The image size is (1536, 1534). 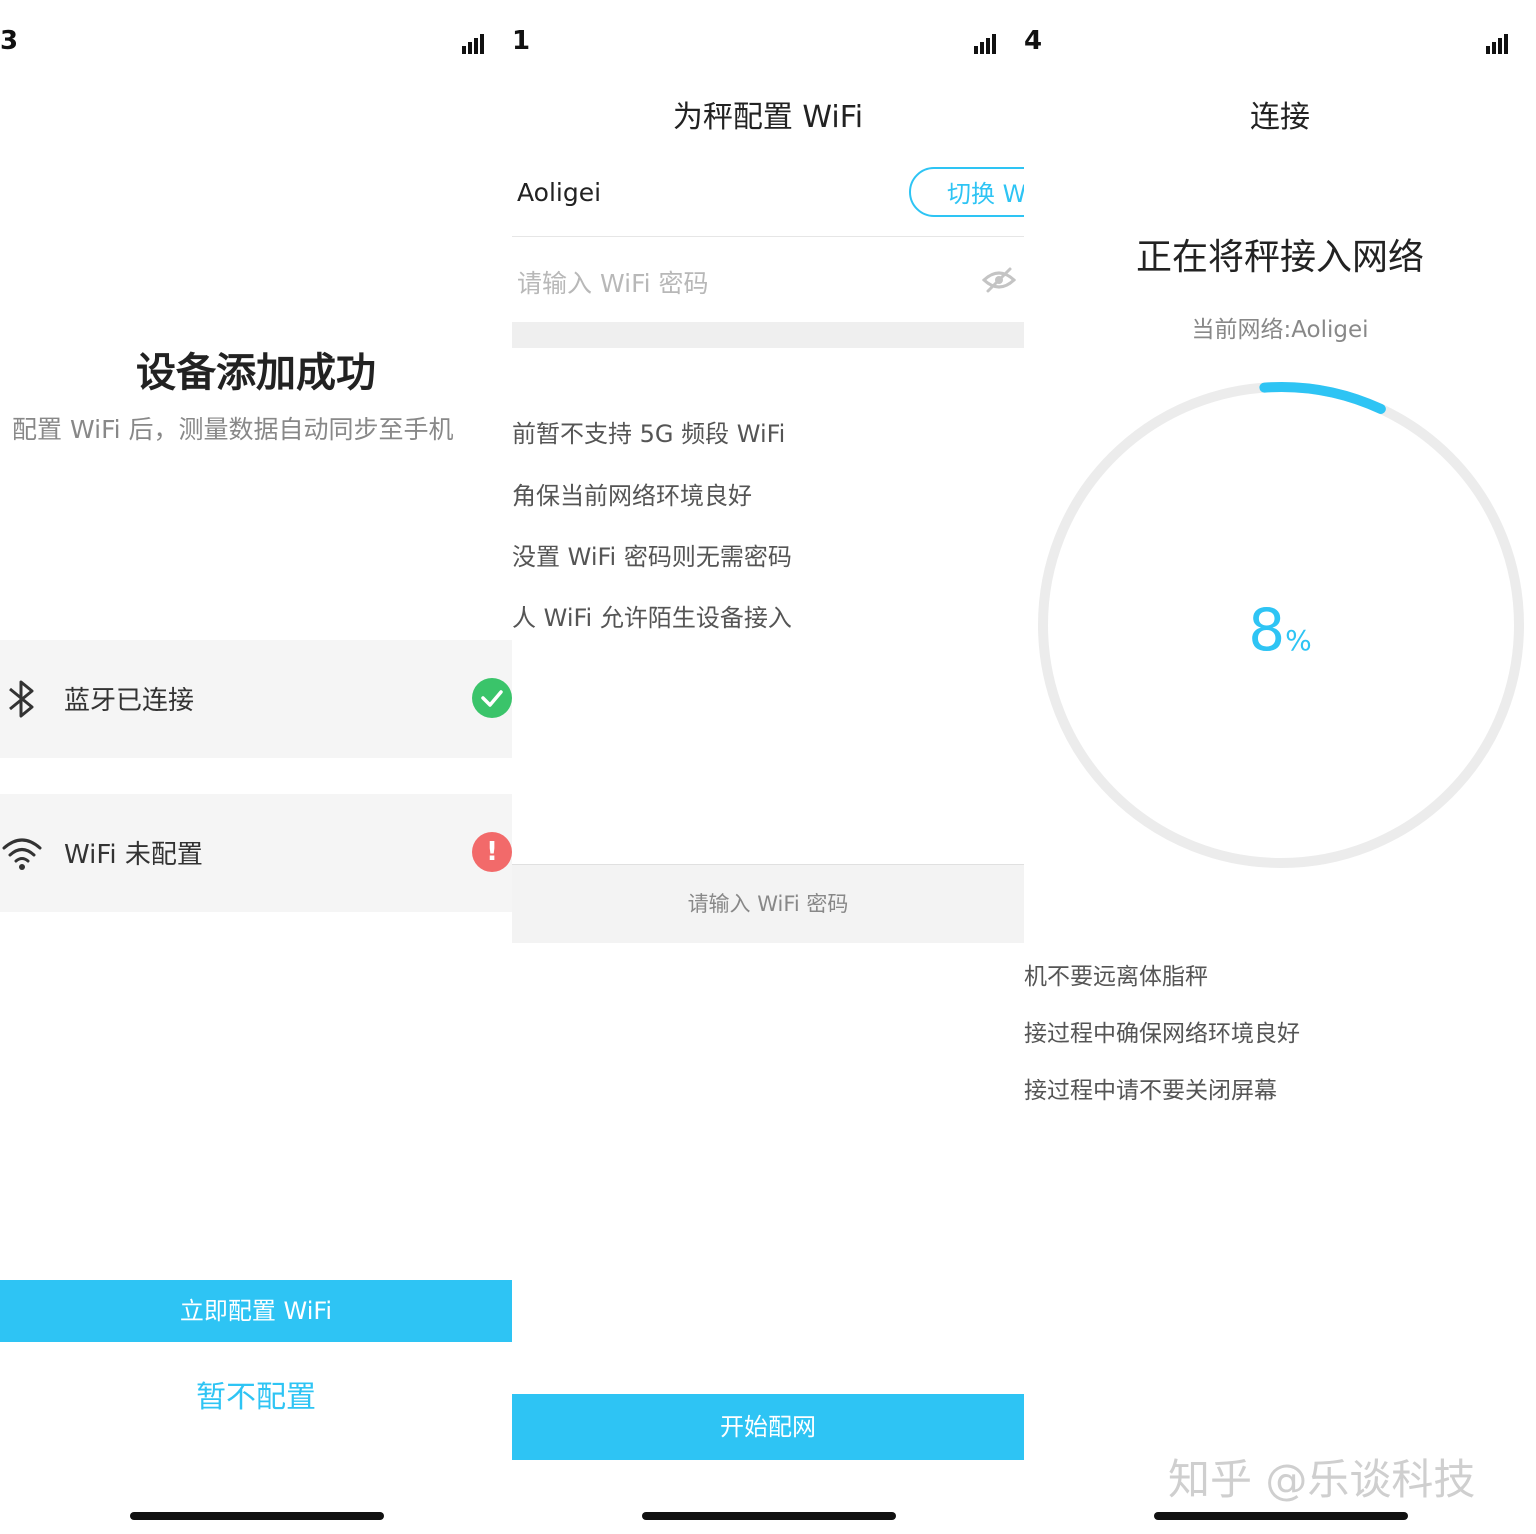 I want to click on page-title: 为秤配置 WiFi, so click(x=768, y=117).